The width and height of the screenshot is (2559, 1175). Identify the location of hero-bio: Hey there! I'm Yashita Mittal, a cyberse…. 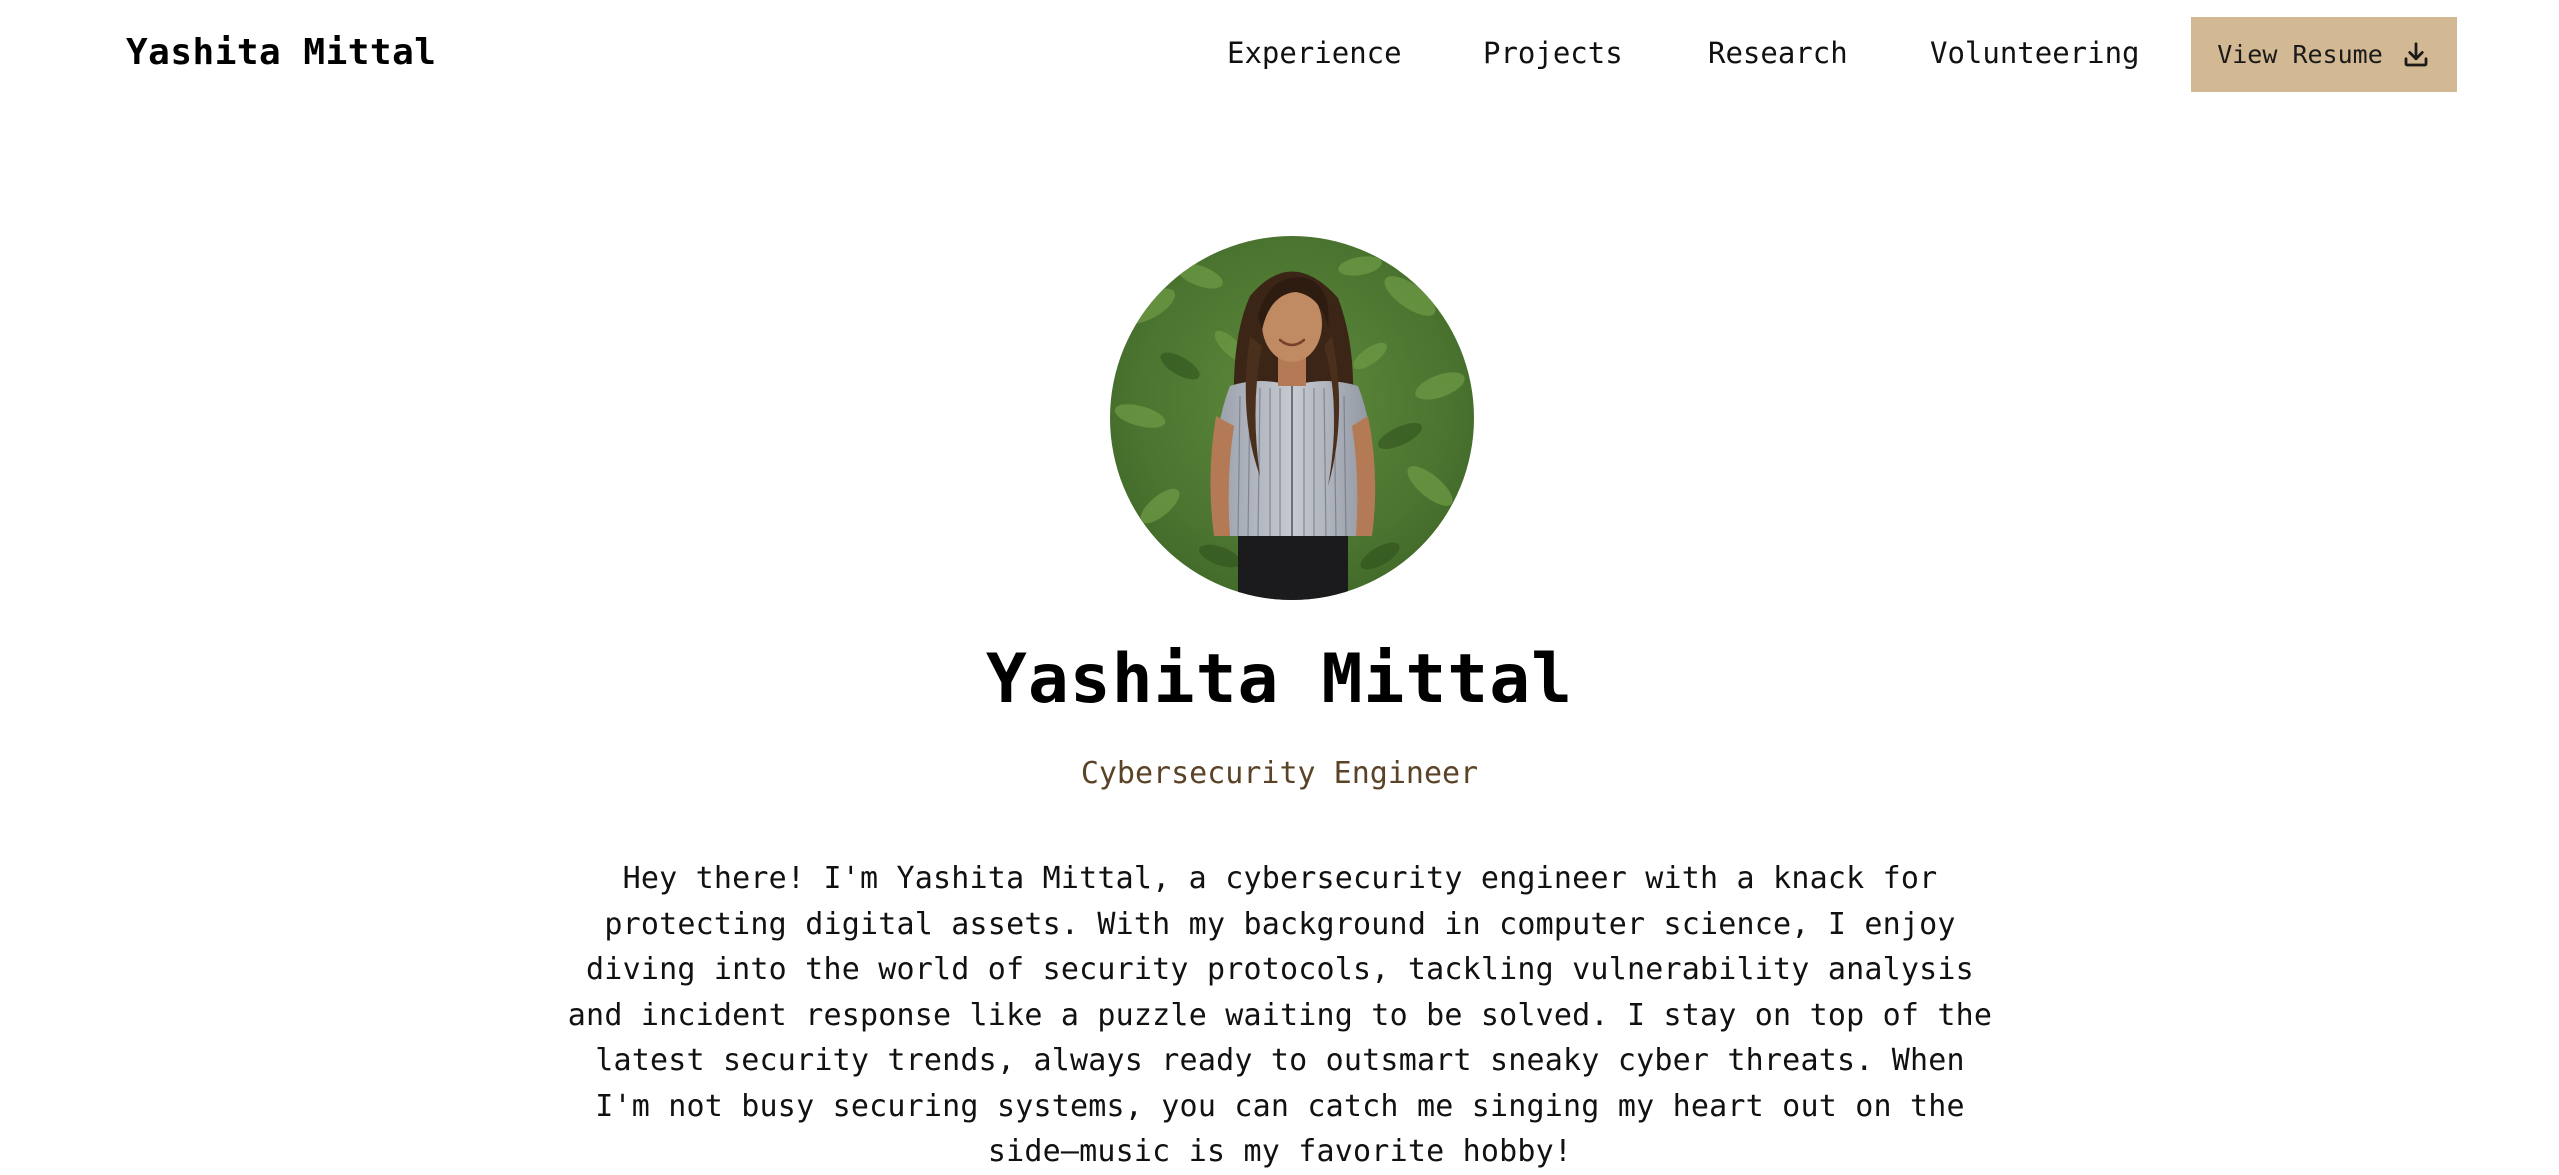
(1280, 1015).